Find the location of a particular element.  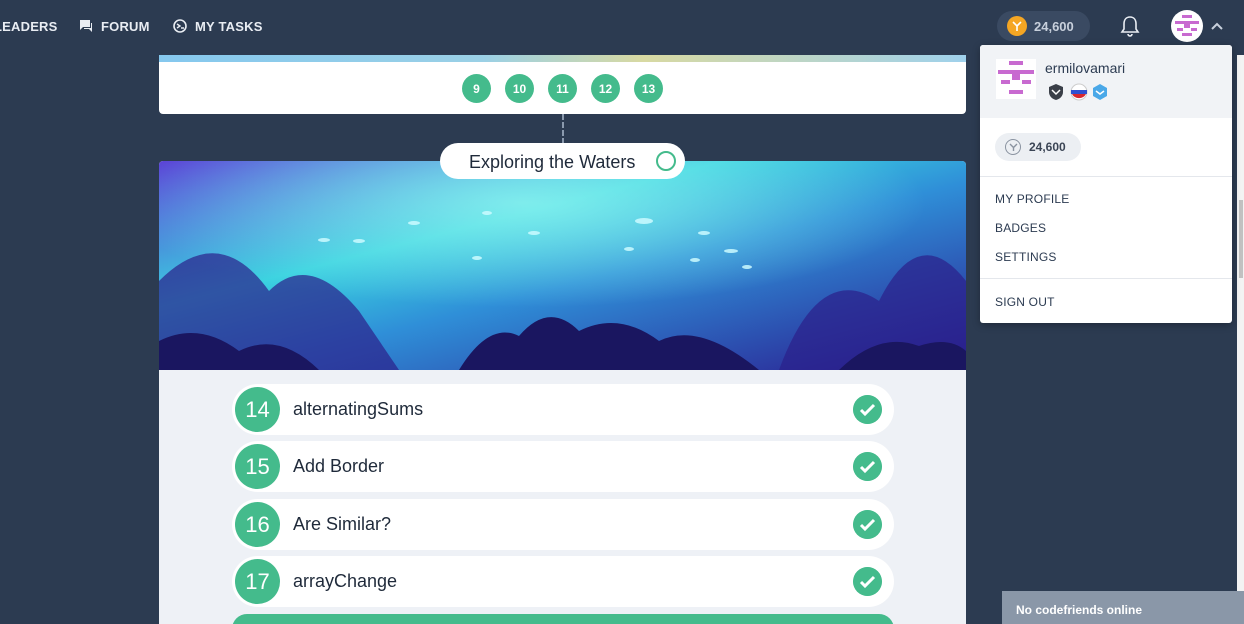

task-name: arrayChange is located at coordinates (345, 581).